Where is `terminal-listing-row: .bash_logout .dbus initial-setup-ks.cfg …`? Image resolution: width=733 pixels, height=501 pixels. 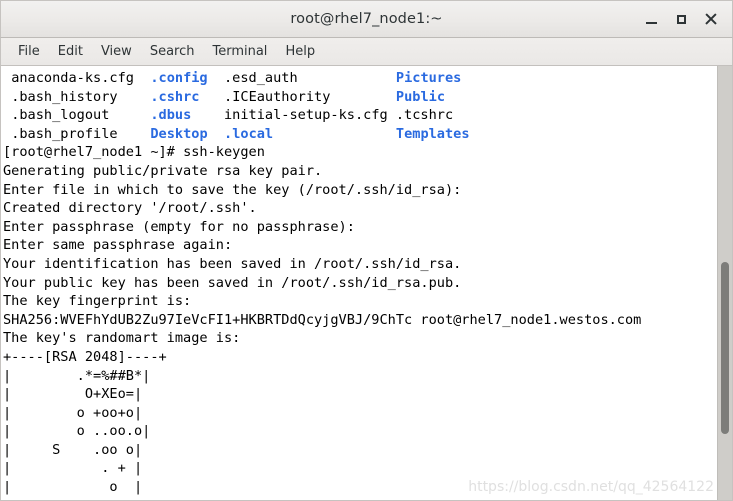 terminal-listing-row: .bash_logout .dbus initial-setup-ks.cfg … is located at coordinates (360, 115).